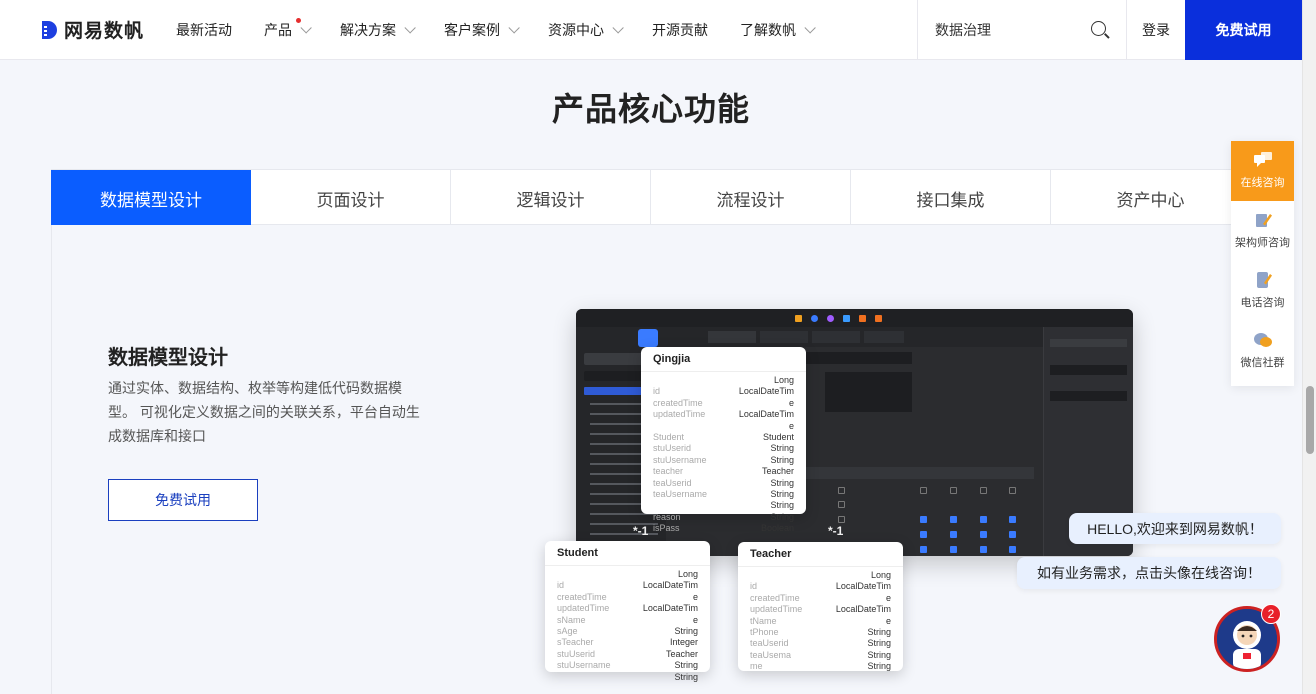 The width and height of the screenshot is (1316, 694). What do you see at coordinates (1309, 347) in the screenshot?
I see `page-scrollbar` at bounding box center [1309, 347].